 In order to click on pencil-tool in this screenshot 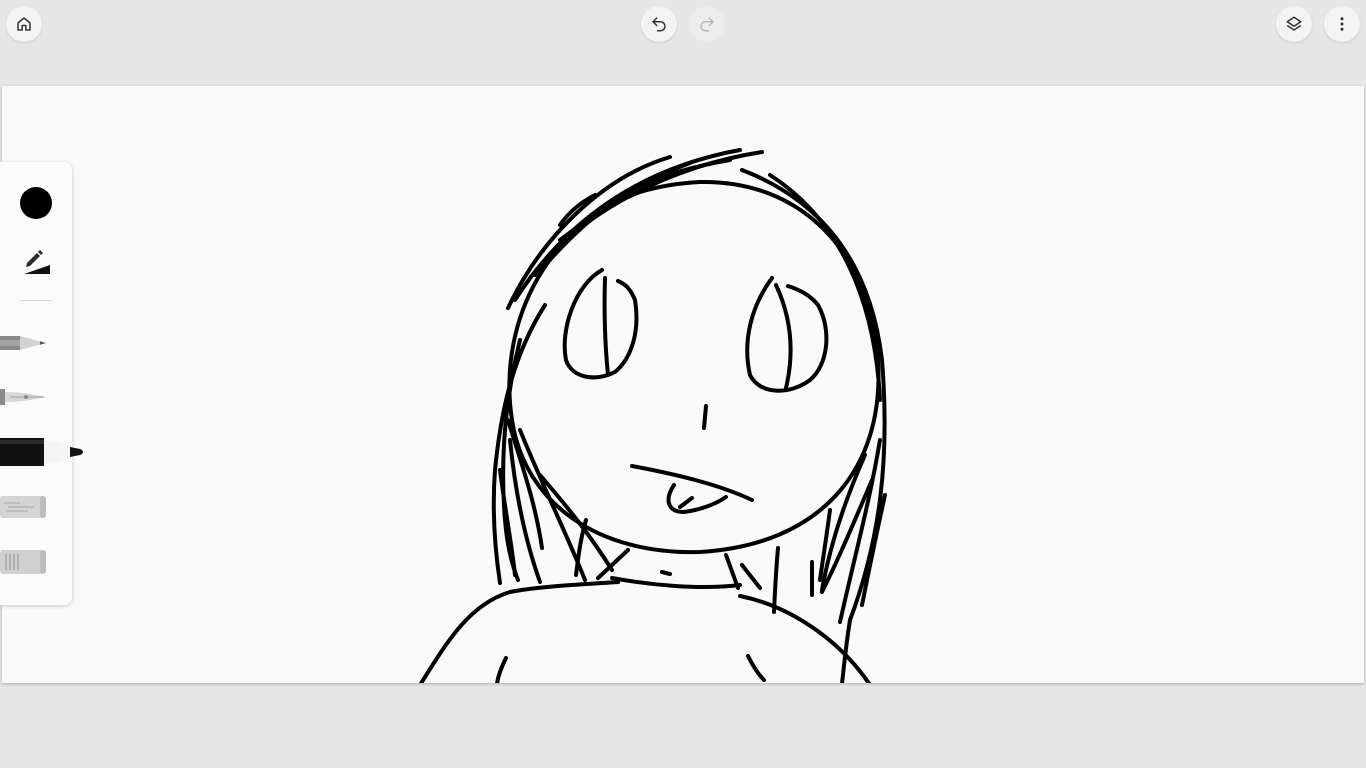, I will do `click(25, 343)`.